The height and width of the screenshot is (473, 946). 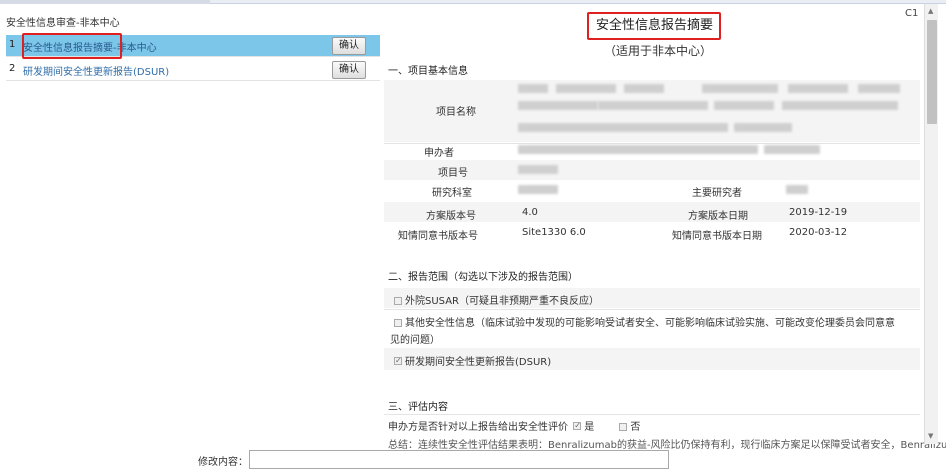 I want to click on protocol-date-label: 方案版本日期, so click(x=718, y=216).